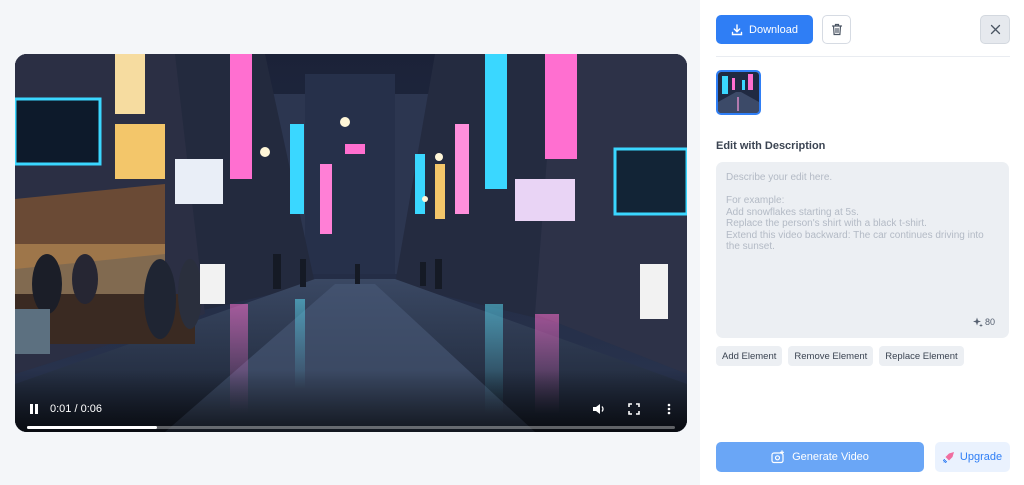  I want to click on volume-button, so click(599, 409).